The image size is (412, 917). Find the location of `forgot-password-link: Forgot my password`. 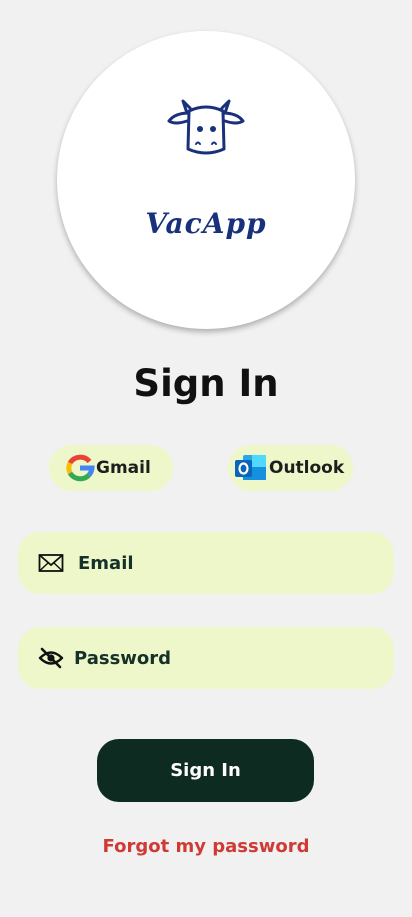

forgot-password-link: Forgot my password is located at coordinates (206, 846).